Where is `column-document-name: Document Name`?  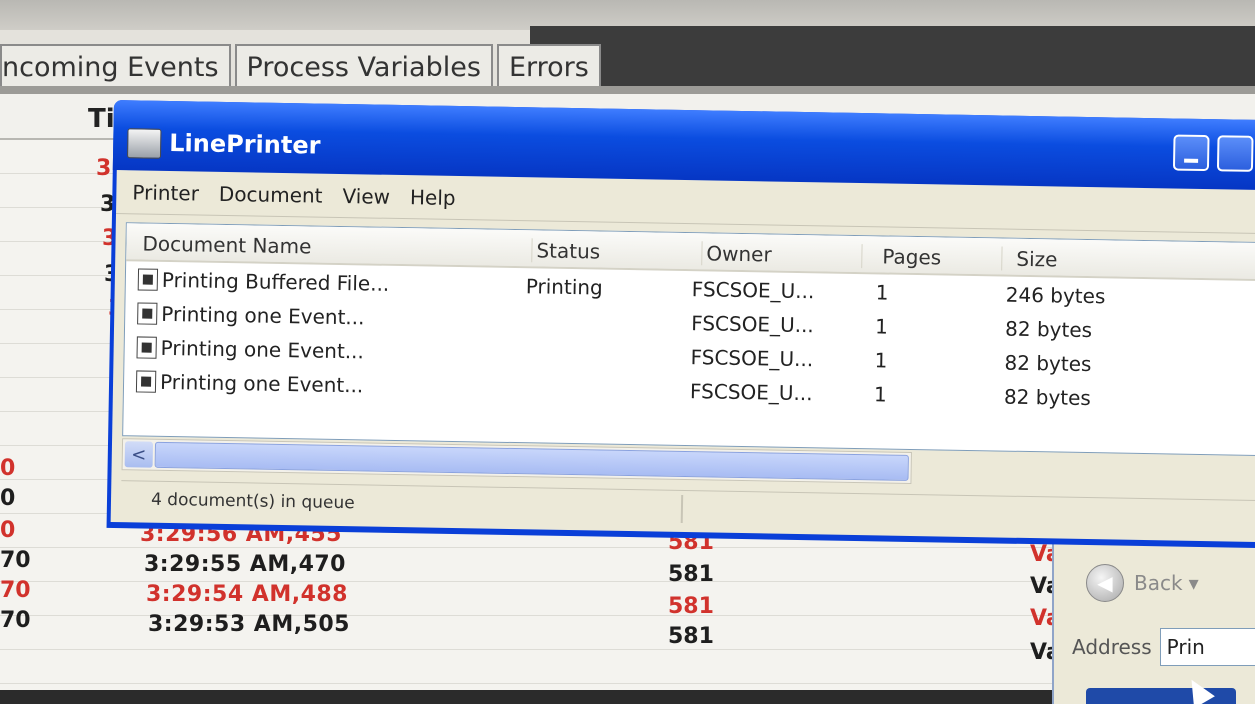 column-document-name: Document Name is located at coordinates (337, 247).